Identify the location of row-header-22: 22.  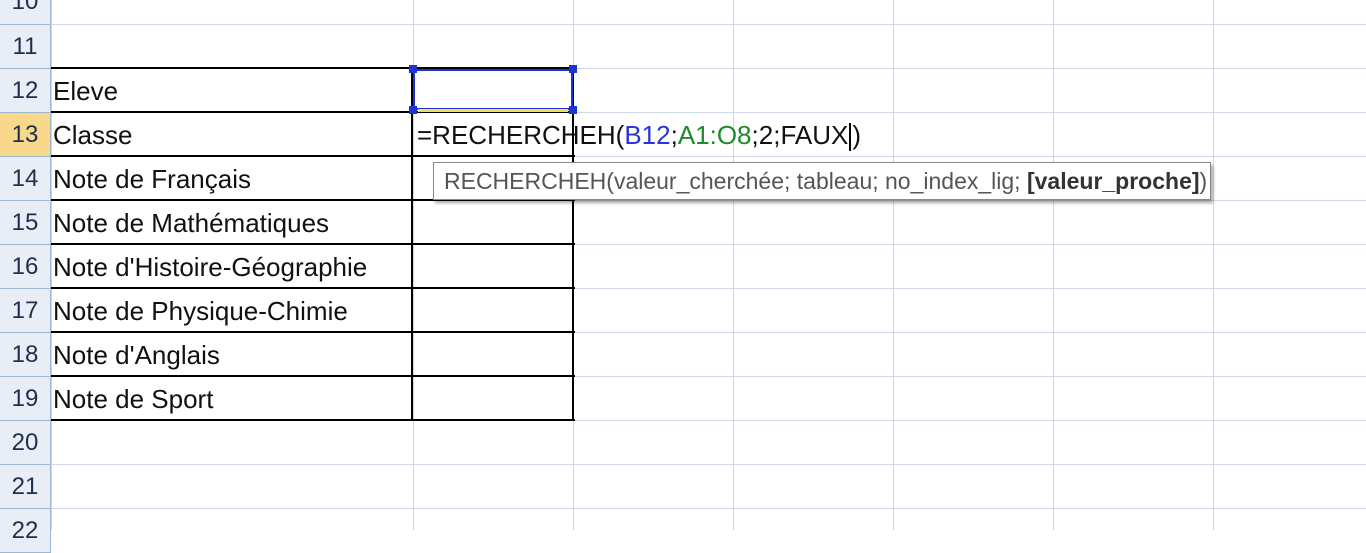
(25, 531).